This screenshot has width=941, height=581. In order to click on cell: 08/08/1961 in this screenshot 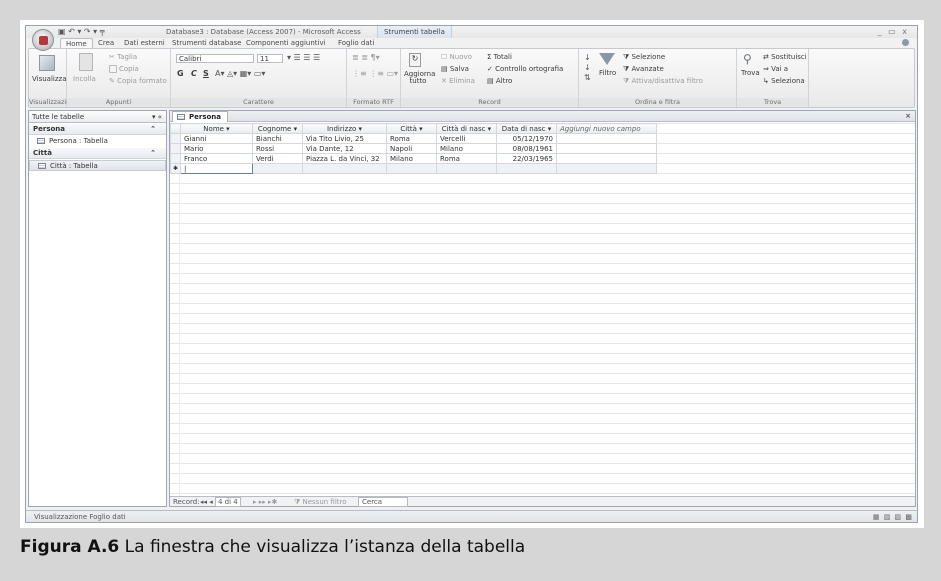, I will do `click(526, 148)`.